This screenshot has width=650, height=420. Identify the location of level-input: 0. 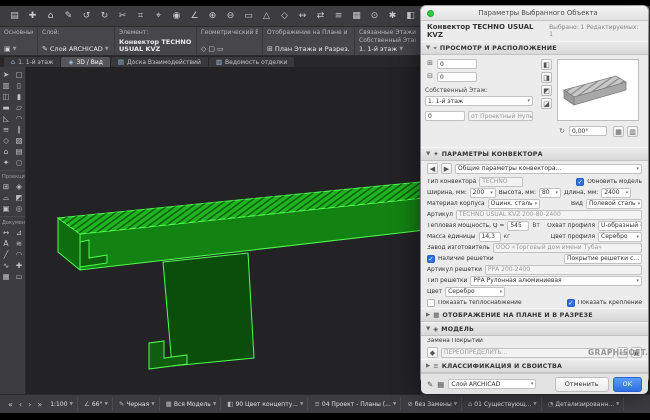
(445, 116).